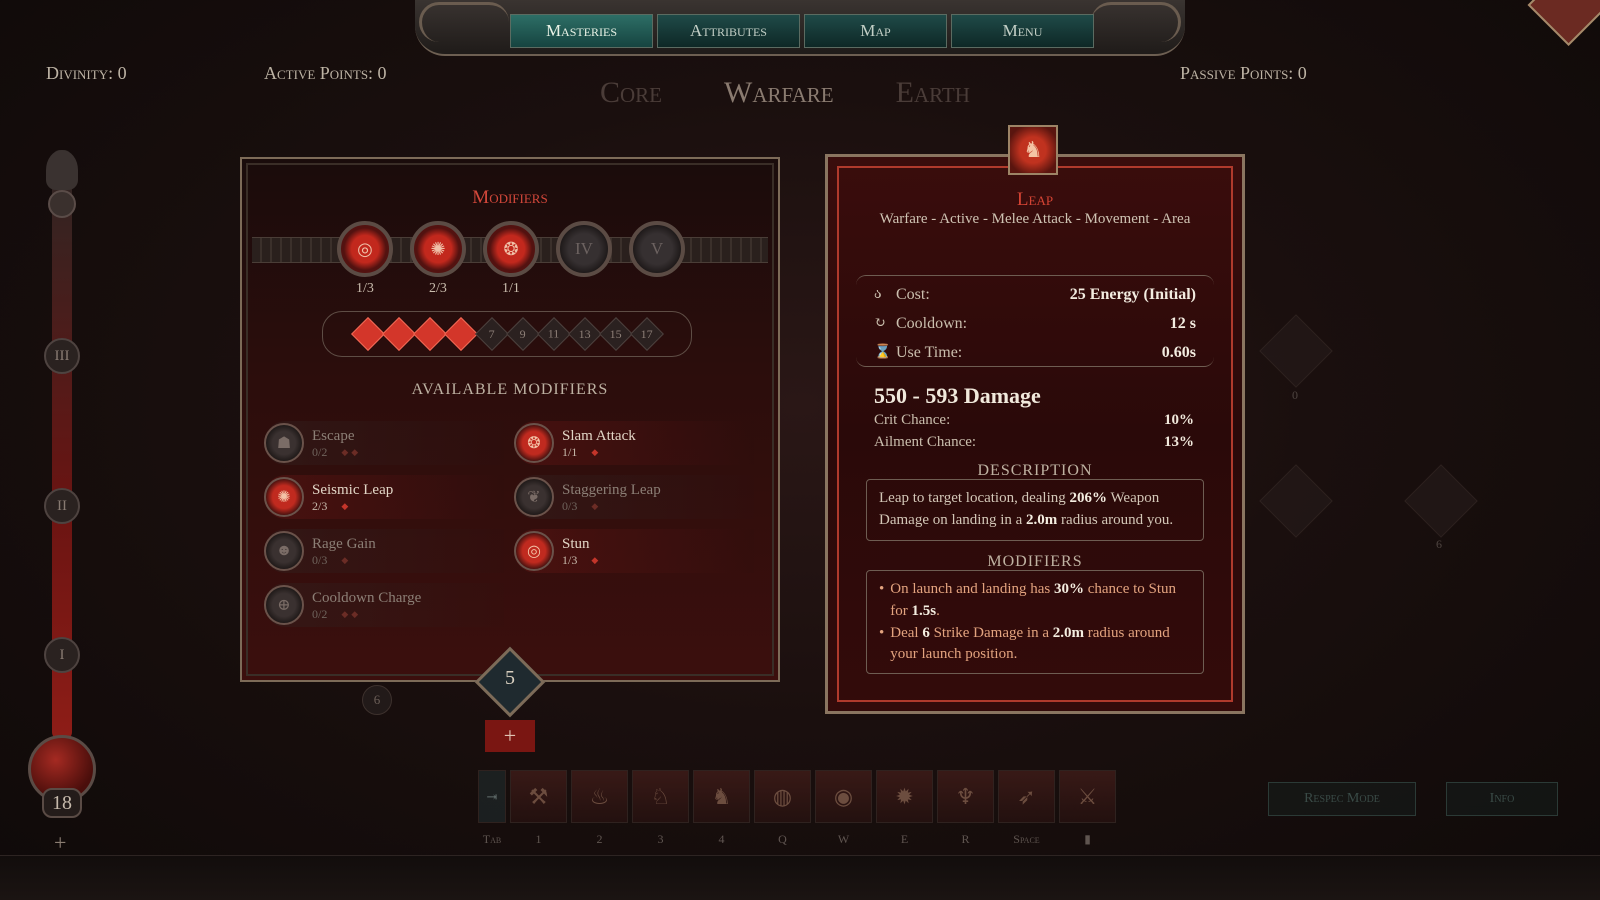 The height and width of the screenshot is (900, 1600). Describe the element at coordinates (1022, 31) in the screenshot. I see `tab-menu: Menu` at that location.